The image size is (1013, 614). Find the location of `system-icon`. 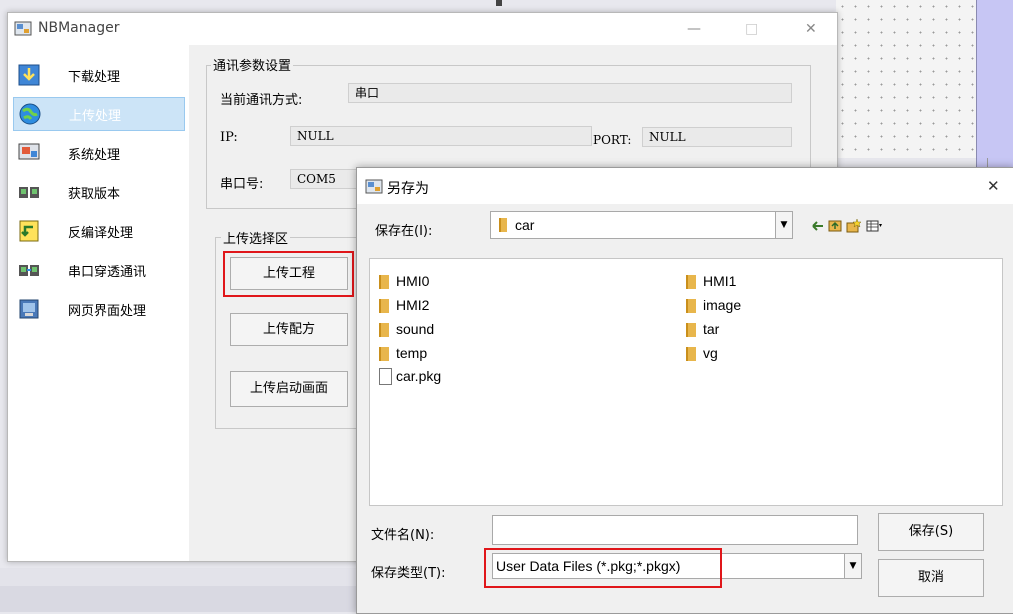

system-icon is located at coordinates (29, 151).